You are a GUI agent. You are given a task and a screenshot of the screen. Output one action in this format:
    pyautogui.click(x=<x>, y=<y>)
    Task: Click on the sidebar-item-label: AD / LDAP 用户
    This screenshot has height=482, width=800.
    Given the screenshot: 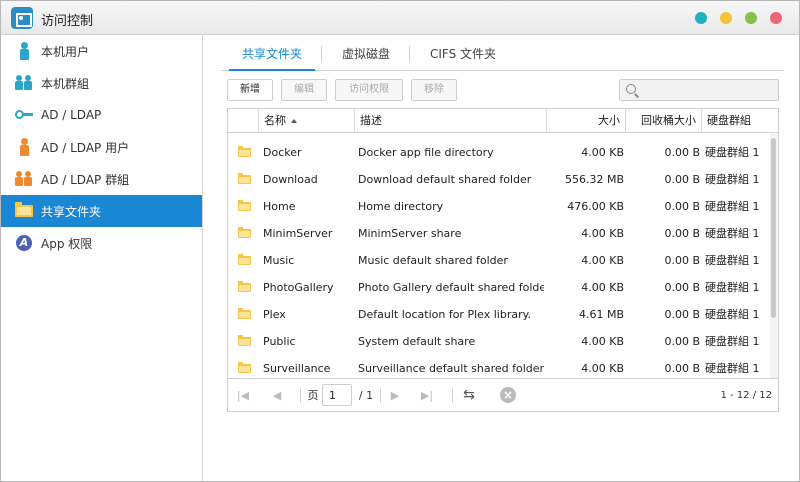 What is the action you would take?
    pyautogui.click(x=85, y=147)
    